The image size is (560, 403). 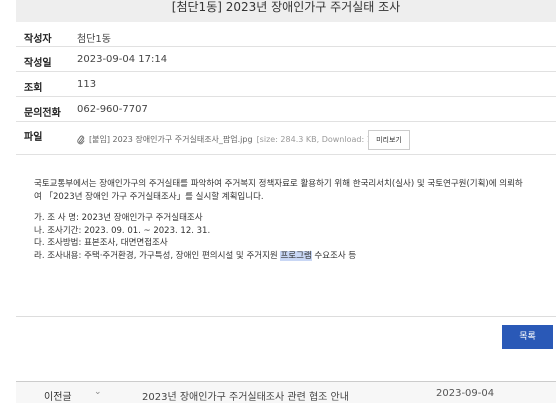 What do you see at coordinates (94, 39) in the screenshot?
I see `author-value: 첨단1동` at bounding box center [94, 39].